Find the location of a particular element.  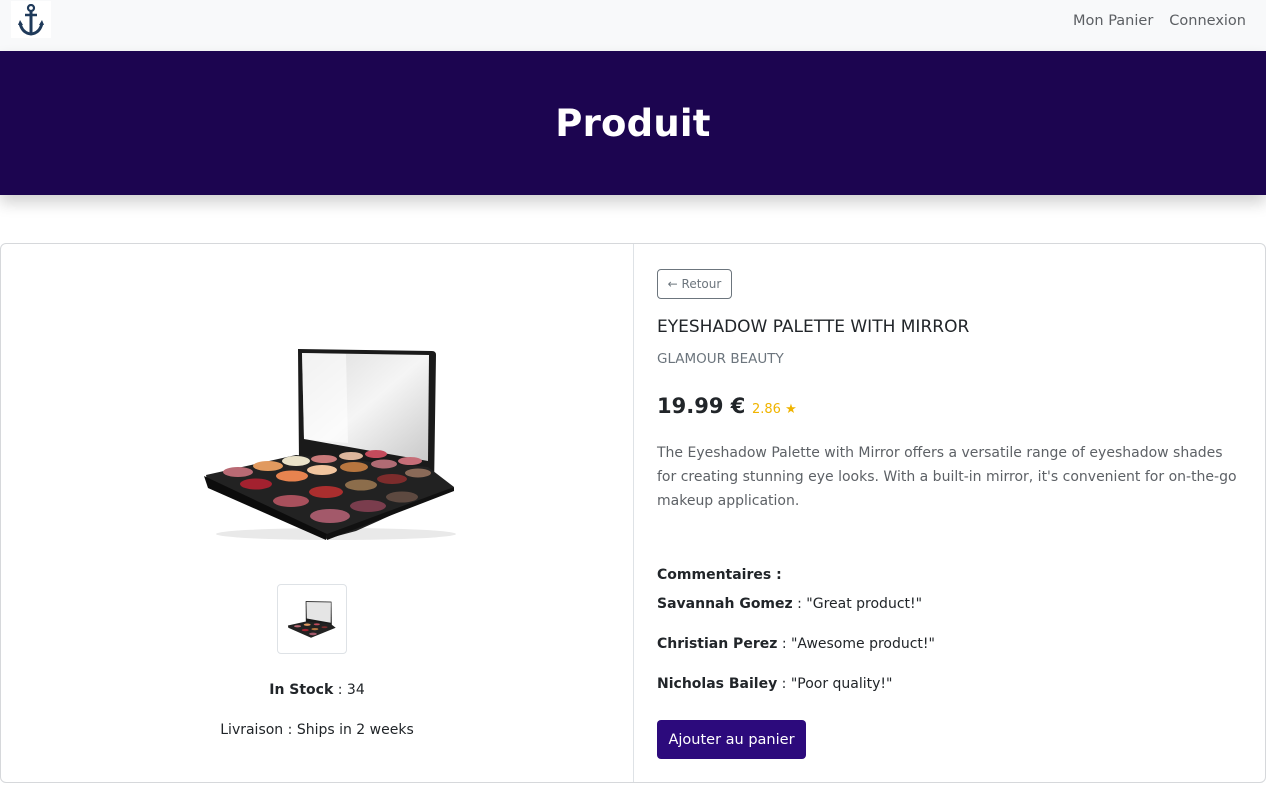

nav-link-cart: Mon Panier is located at coordinates (1113, 21).